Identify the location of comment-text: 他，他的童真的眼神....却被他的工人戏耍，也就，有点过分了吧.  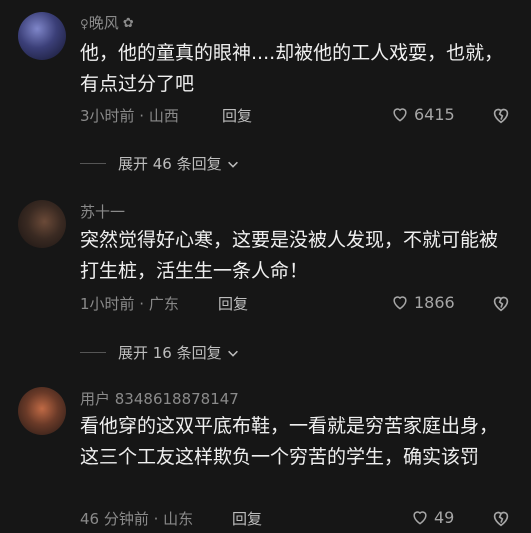
(292, 68).